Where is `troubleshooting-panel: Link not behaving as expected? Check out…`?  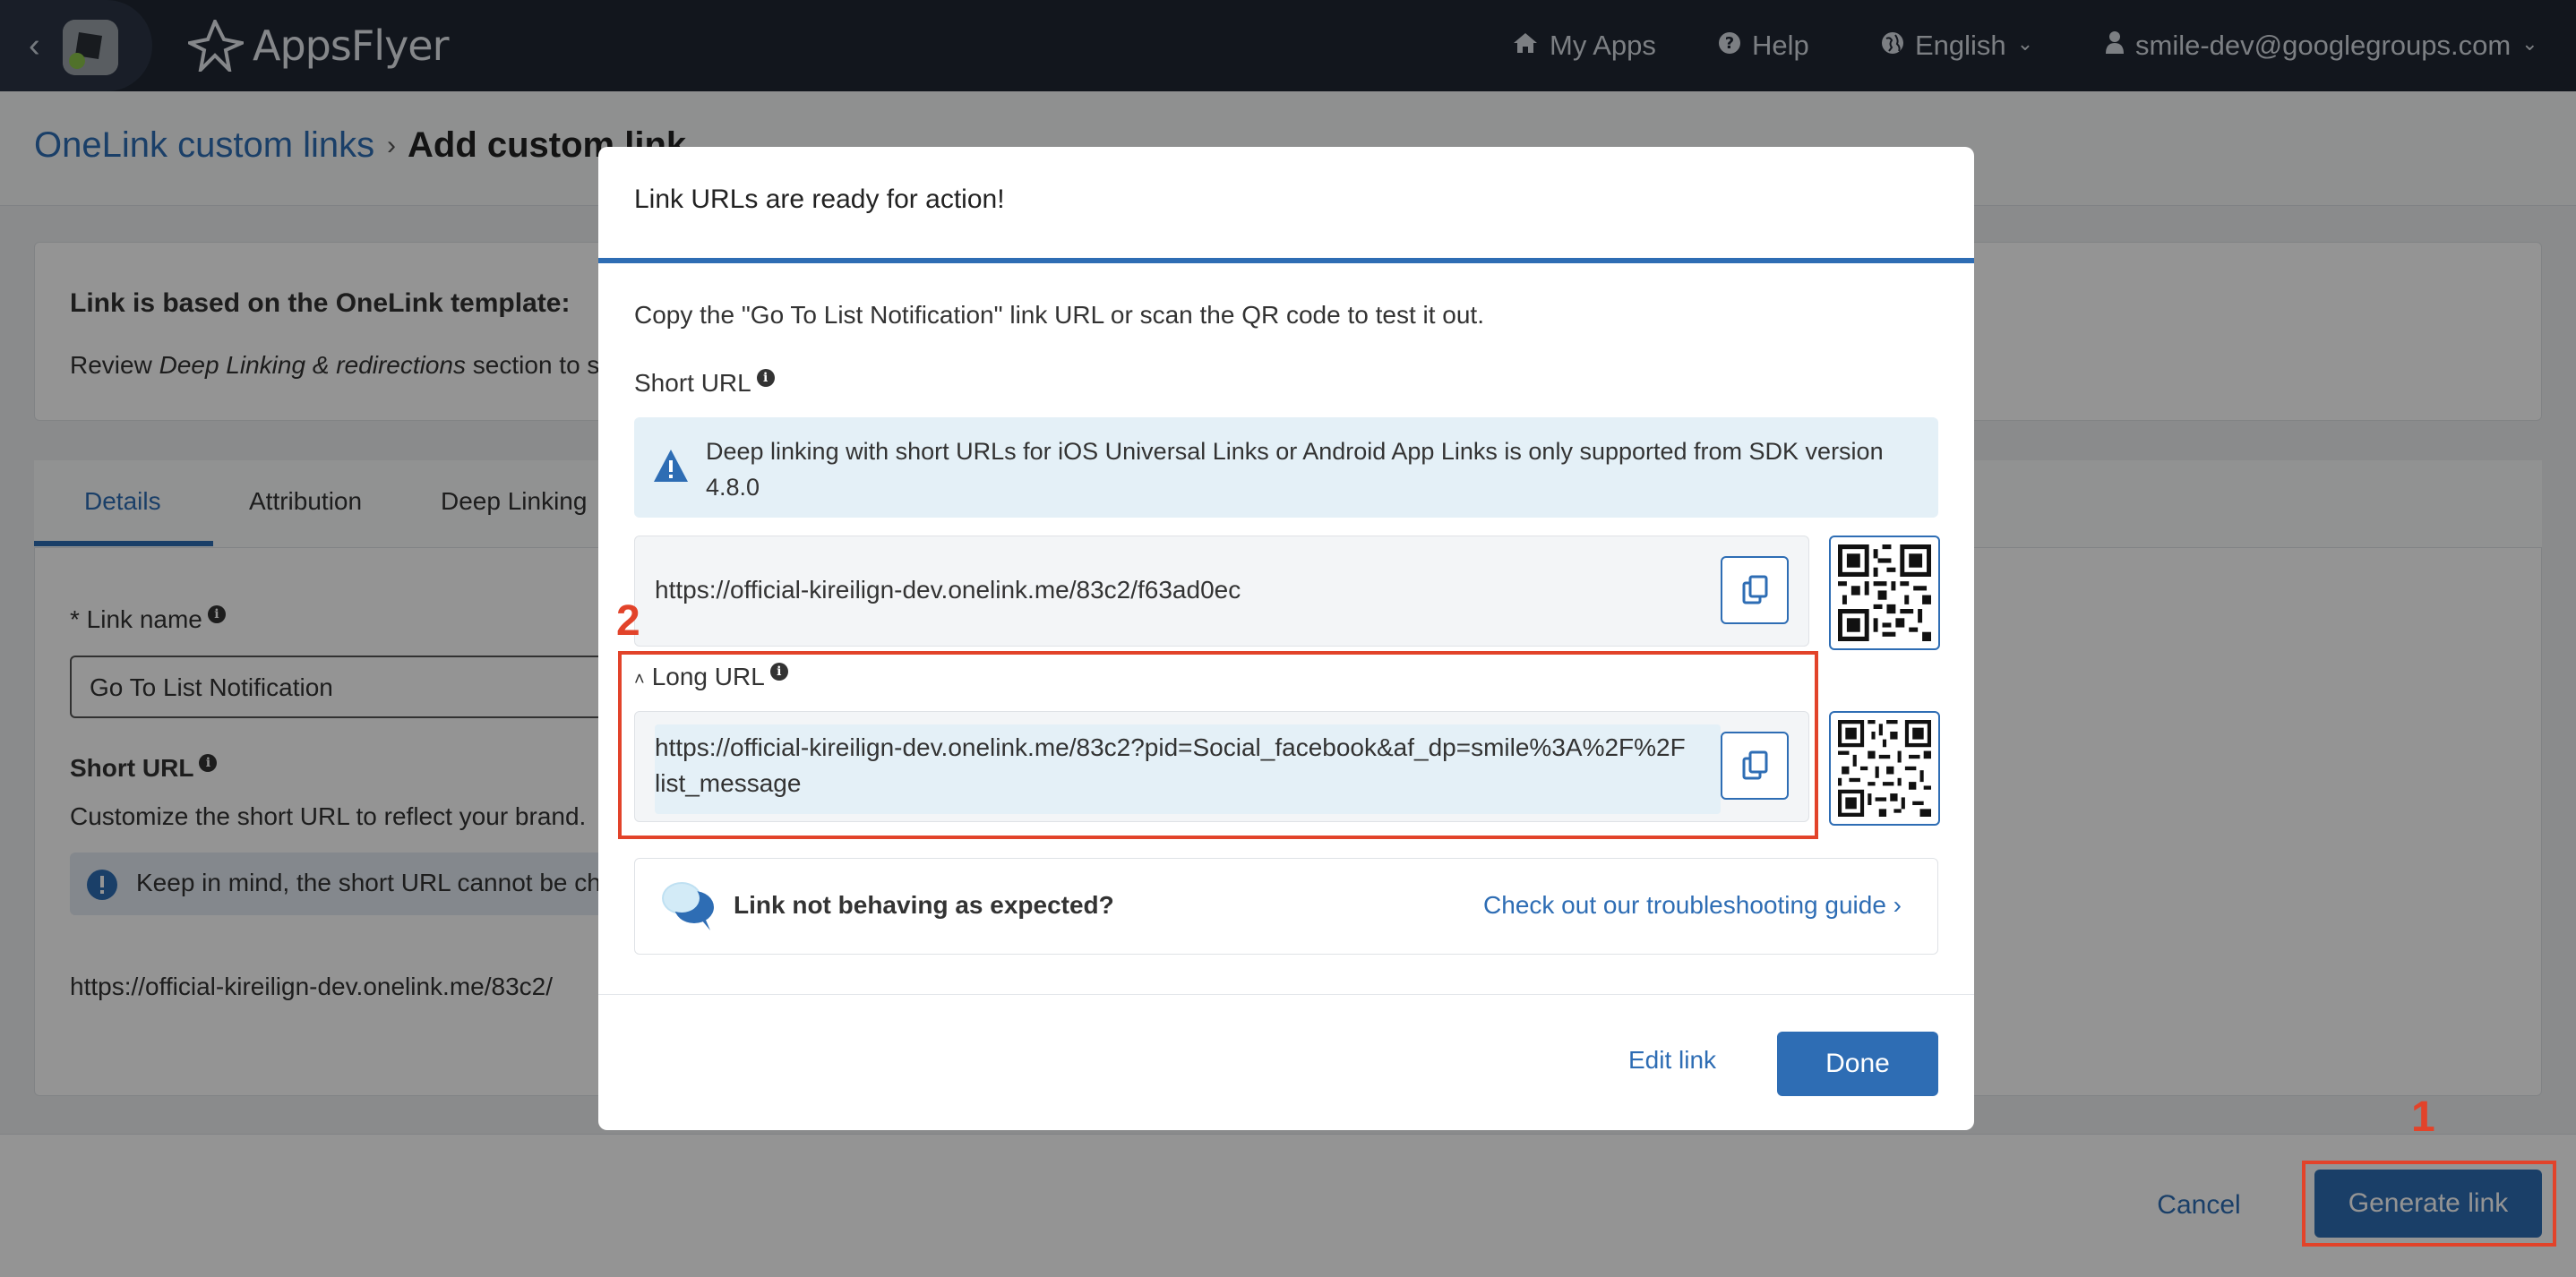 troubleshooting-panel: Link not behaving as expected? Check out… is located at coordinates (1286, 907).